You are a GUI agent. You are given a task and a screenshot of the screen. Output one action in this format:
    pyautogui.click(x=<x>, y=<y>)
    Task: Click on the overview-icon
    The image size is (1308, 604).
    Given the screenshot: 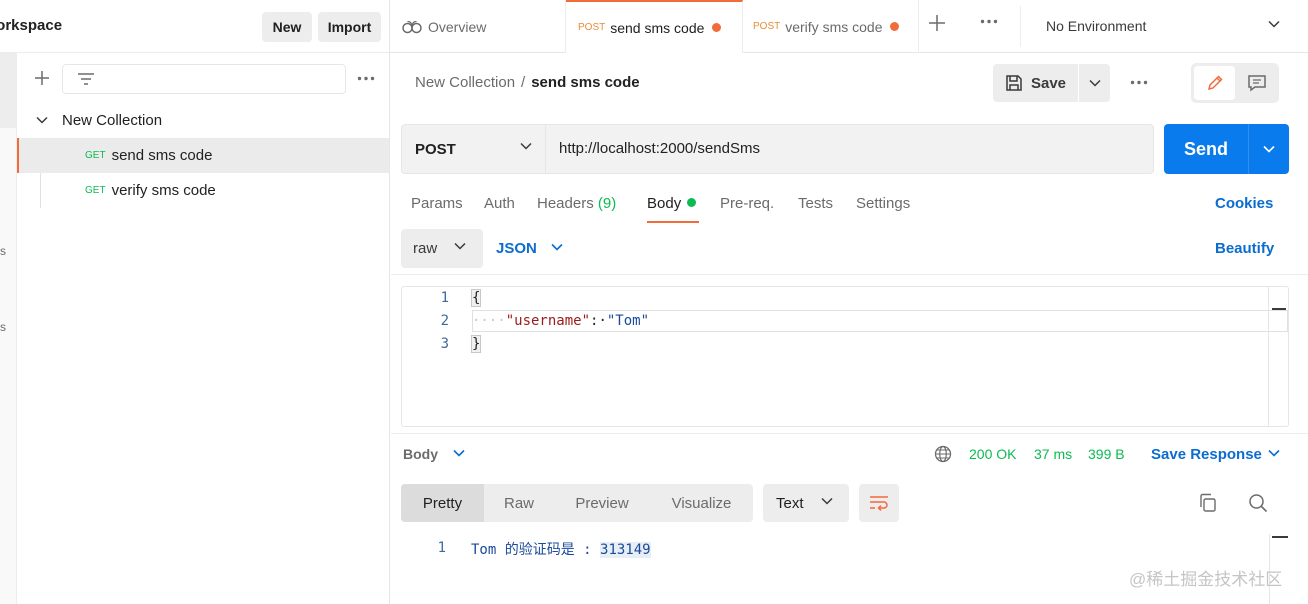 What is the action you would take?
    pyautogui.click(x=412, y=27)
    